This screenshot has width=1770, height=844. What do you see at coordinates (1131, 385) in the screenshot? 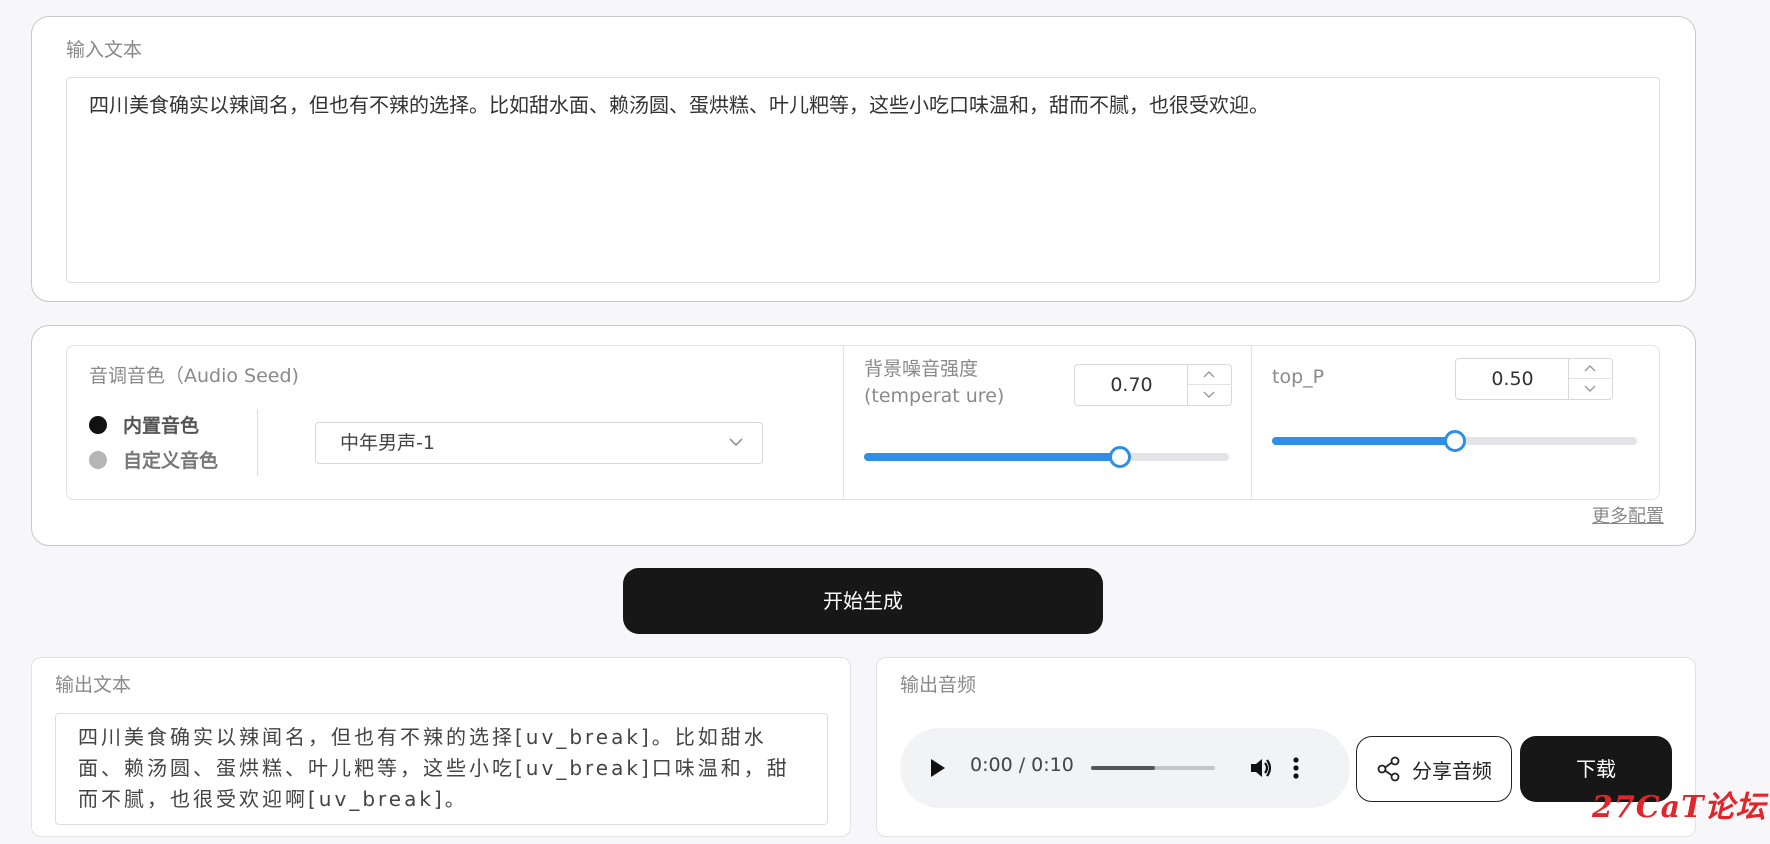
I see `temperature-value: 0.70` at bounding box center [1131, 385].